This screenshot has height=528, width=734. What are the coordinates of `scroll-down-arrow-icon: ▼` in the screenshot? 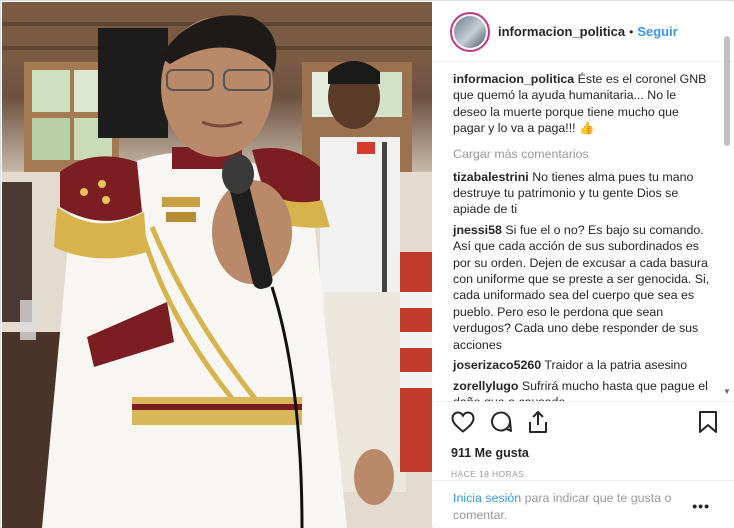 It's located at (727, 392).